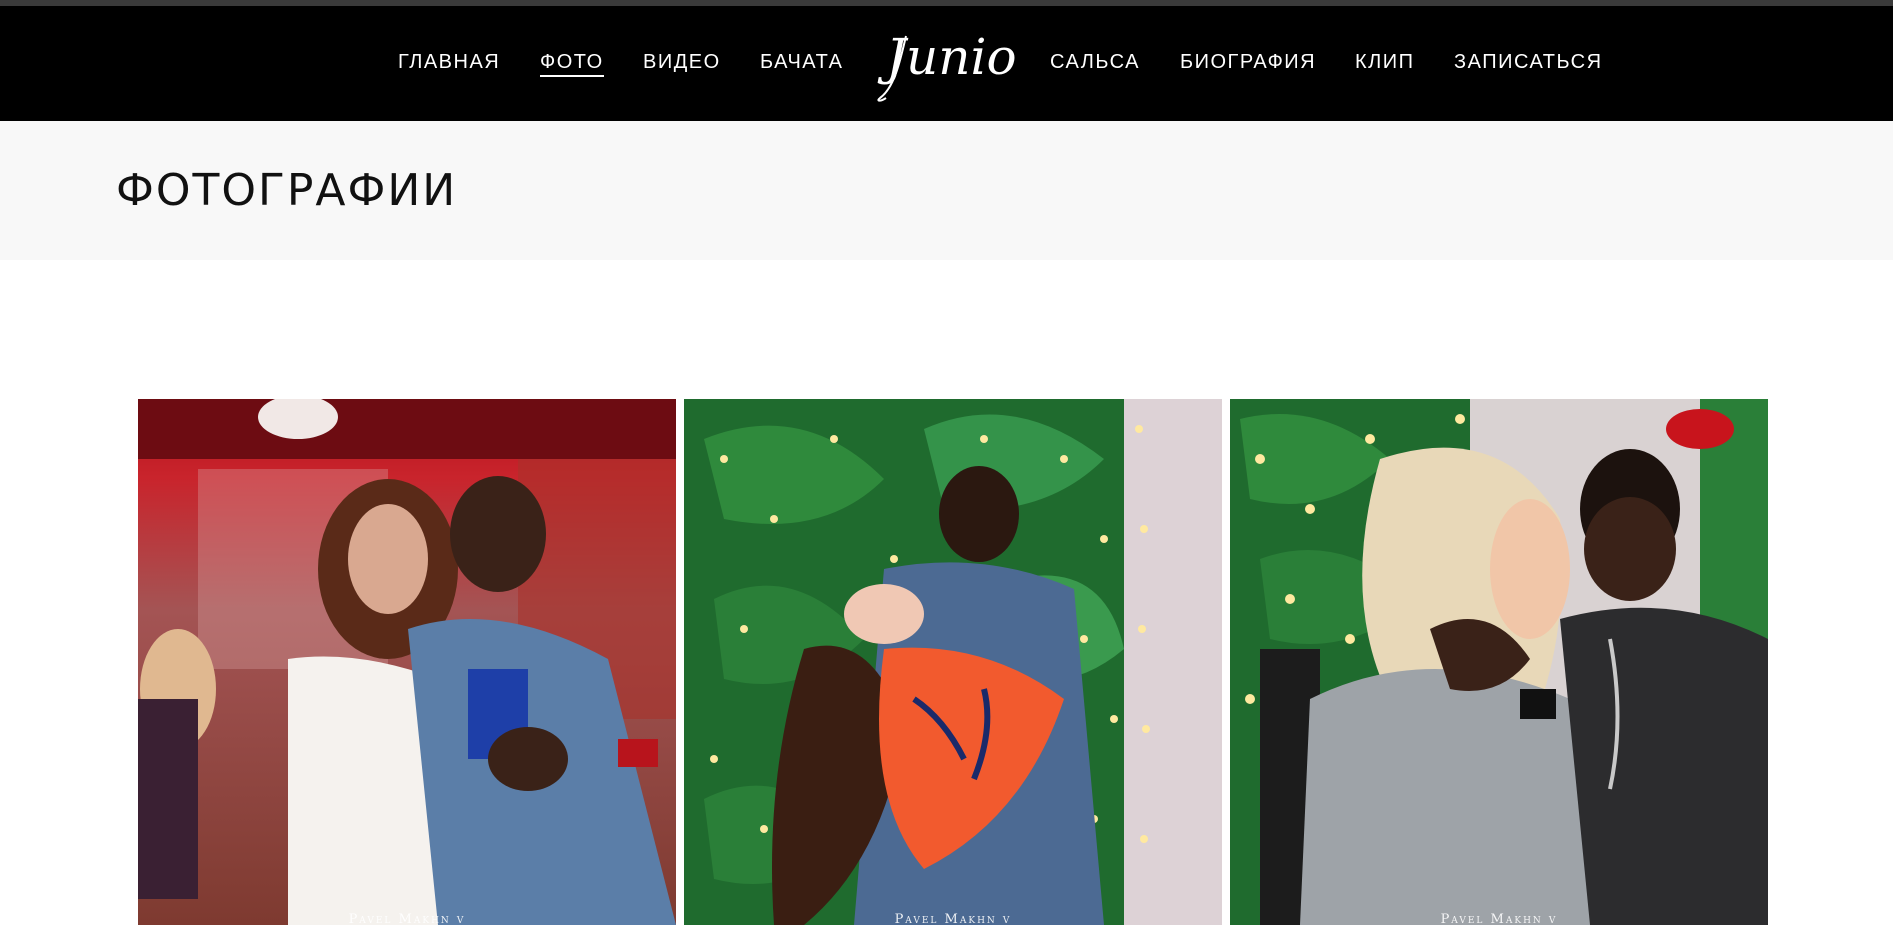 This screenshot has height=925, width=1893. I want to click on nav-item-salsa: САЛЬСА, so click(1095, 62).